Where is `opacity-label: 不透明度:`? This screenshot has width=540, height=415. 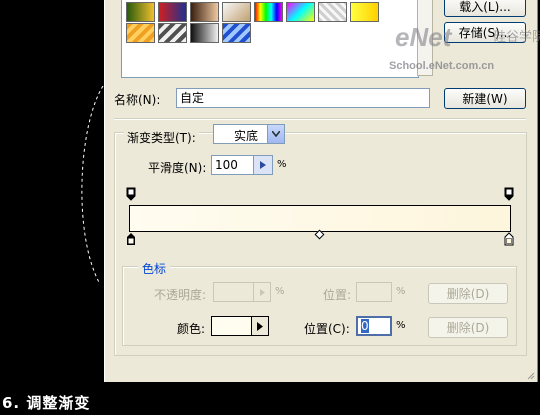
opacity-label: 不透明度: is located at coordinates (180, 295).